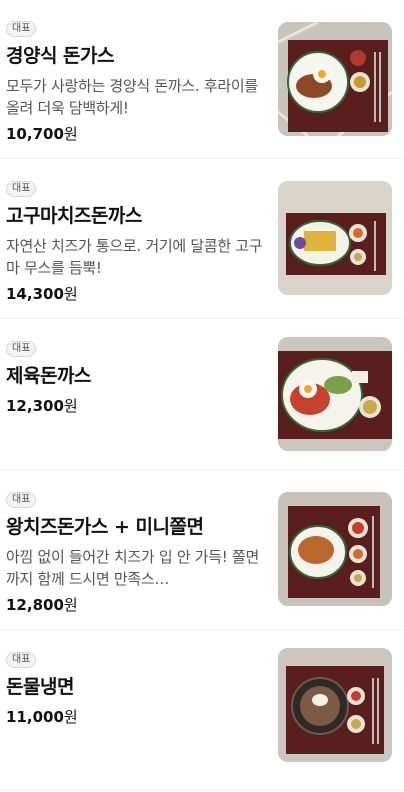 This screenshot has height=792, width=404. I want to click on plate-cutlet-egg-image, so click(335, 79).